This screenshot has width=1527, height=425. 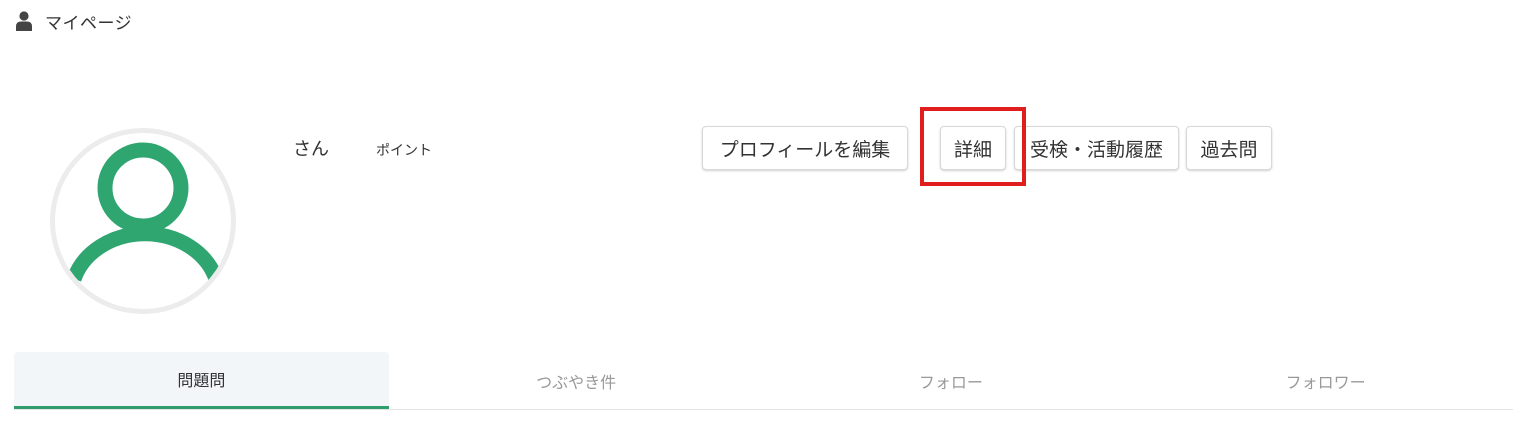 I want to click on user-icon, so click(x=24, y=21).